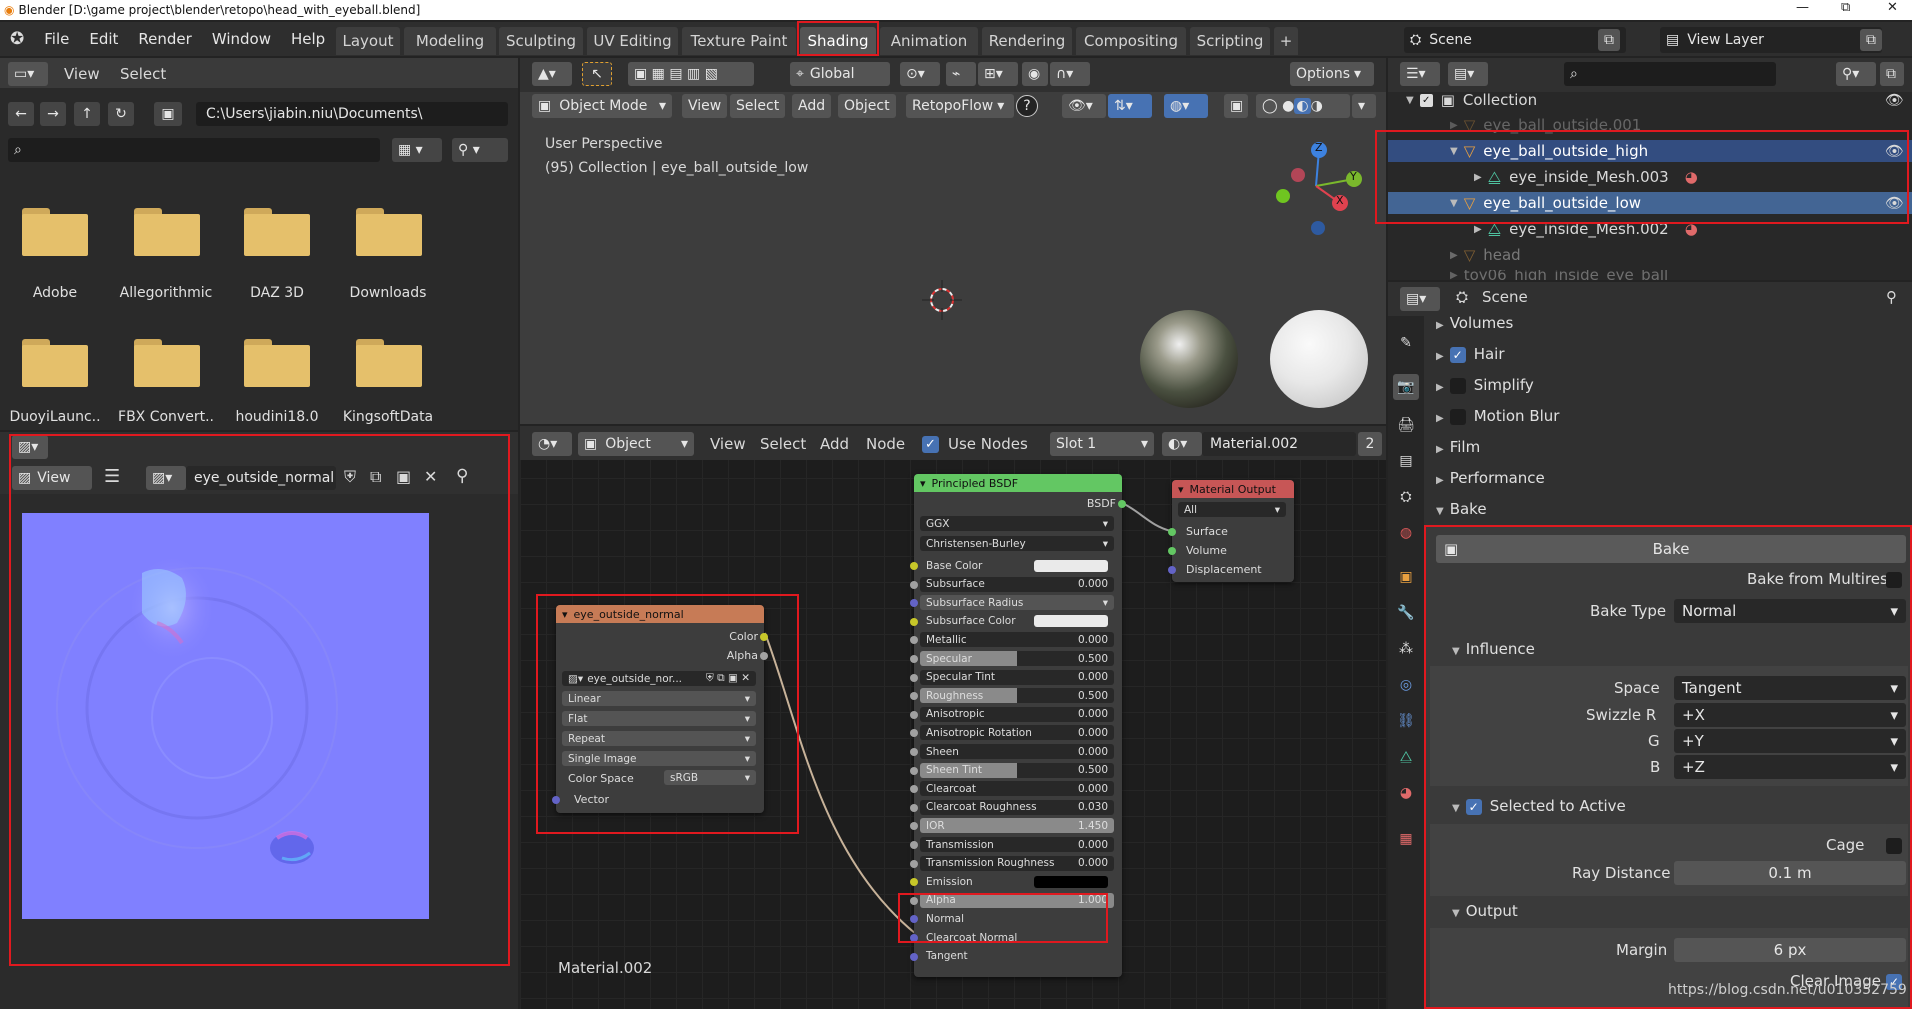 The height and width of the screenshot is (1009, 1912). Describe the element at coordinates (1017, 543) in the screenshot. I see `subsurface-method-dropdown: Christensen-Burley ▾` at that location.